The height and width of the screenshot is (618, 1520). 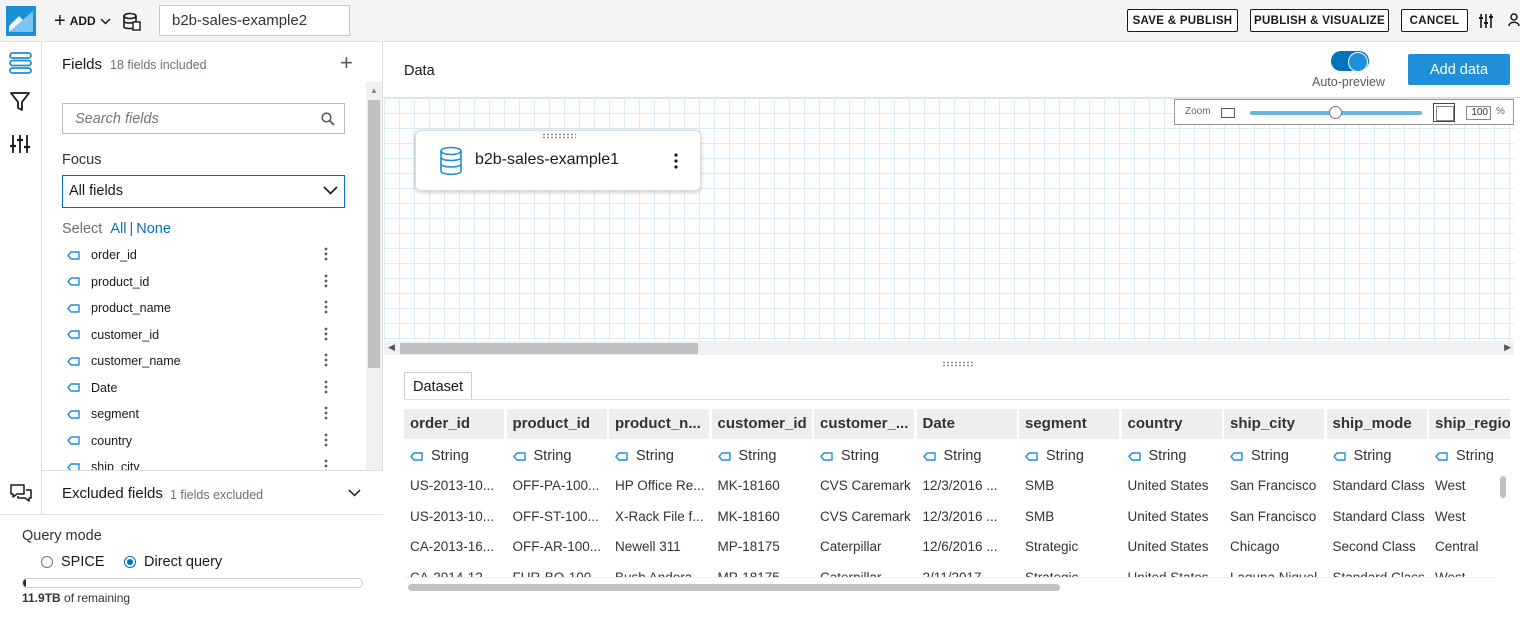 I want to click on select-none-link: None, so click(x=153, y=229).